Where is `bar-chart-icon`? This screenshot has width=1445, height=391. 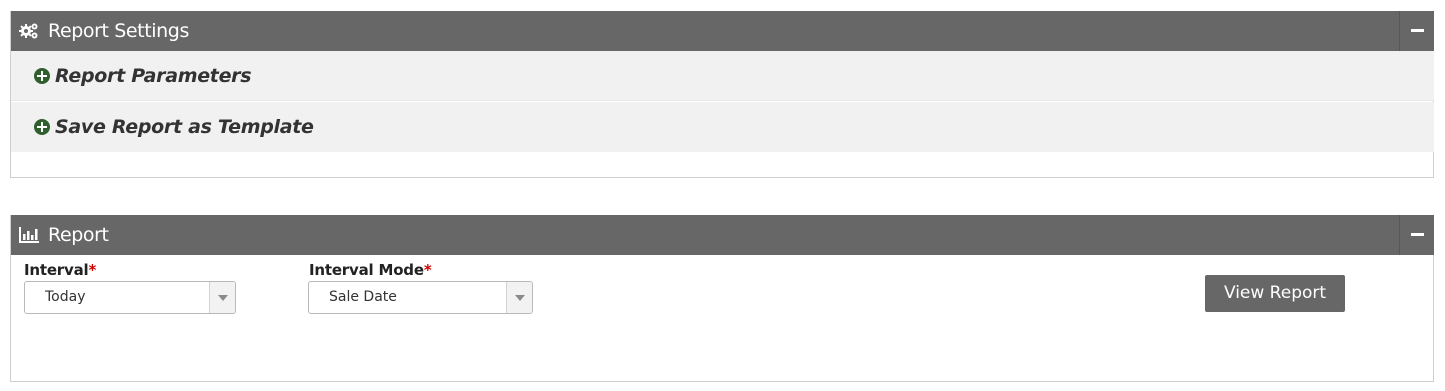 bar-chart-icon is located at coordinates (29, 235).